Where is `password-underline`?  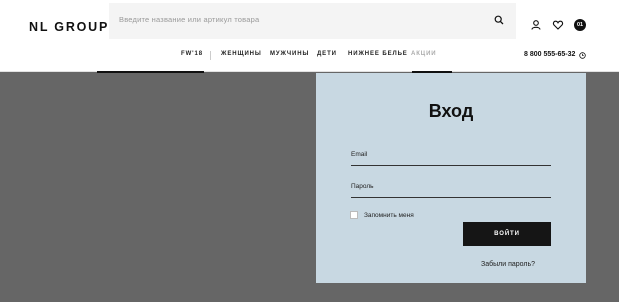 password-underline is located at coordinates (451, 197).